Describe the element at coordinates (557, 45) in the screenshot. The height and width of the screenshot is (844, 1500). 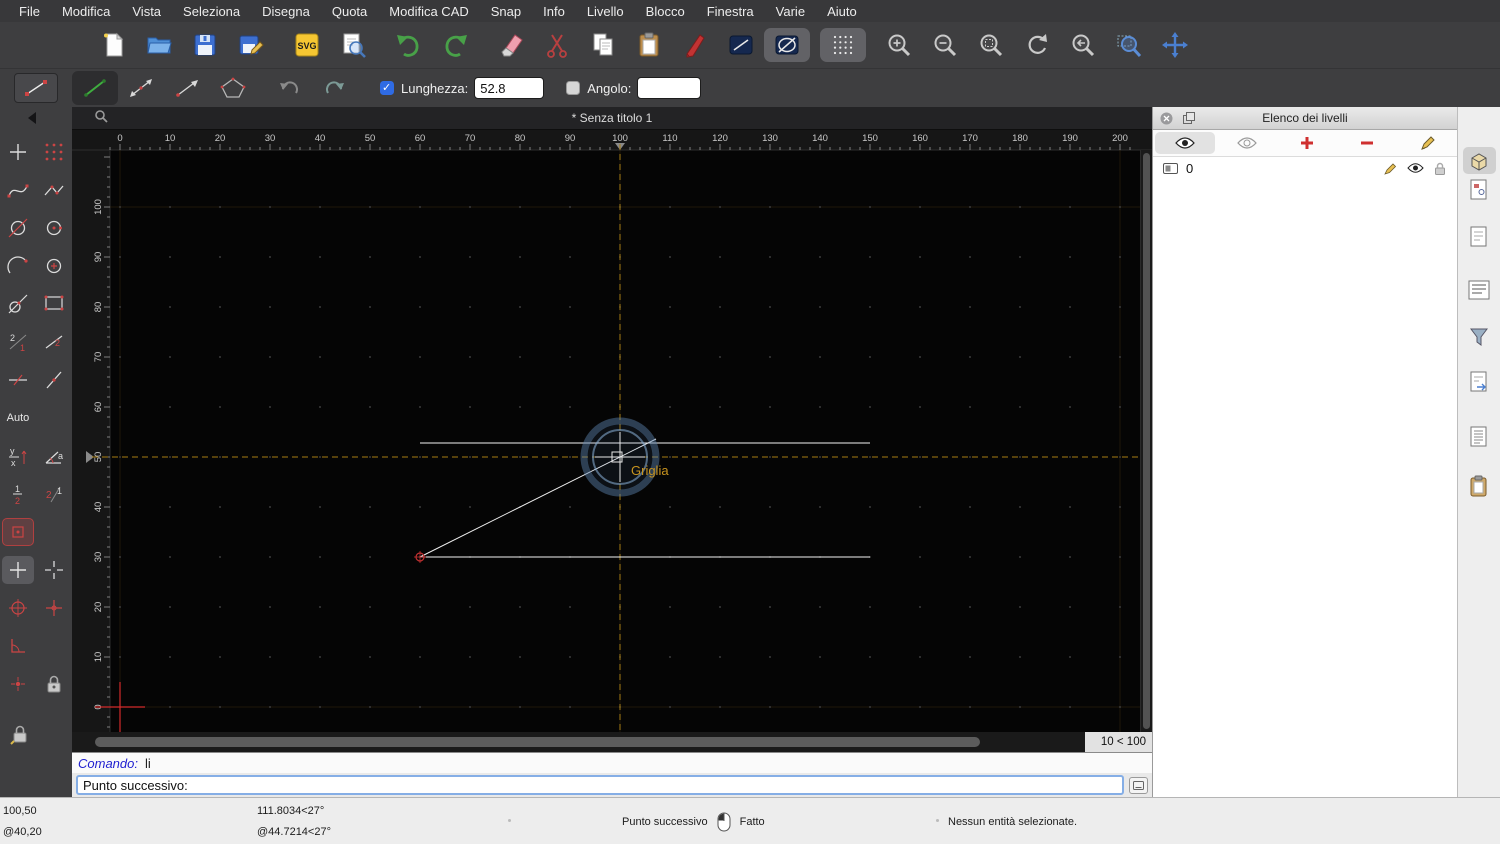
I see `cut-button` at that location.